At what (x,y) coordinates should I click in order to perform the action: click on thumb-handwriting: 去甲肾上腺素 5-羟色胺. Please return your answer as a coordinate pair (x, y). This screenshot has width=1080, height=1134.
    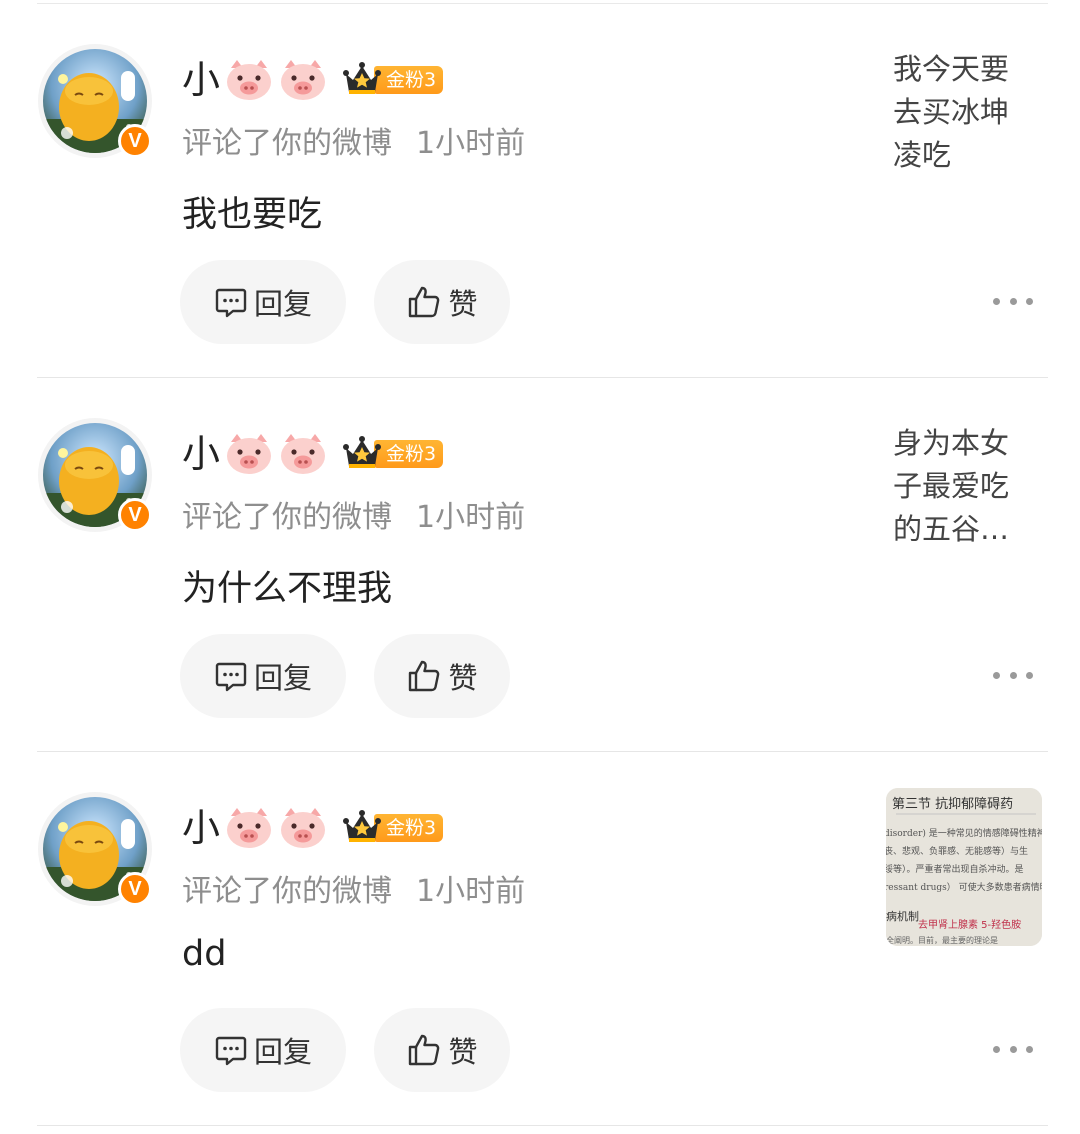
    Looking at the image, I should click on (969, 924).